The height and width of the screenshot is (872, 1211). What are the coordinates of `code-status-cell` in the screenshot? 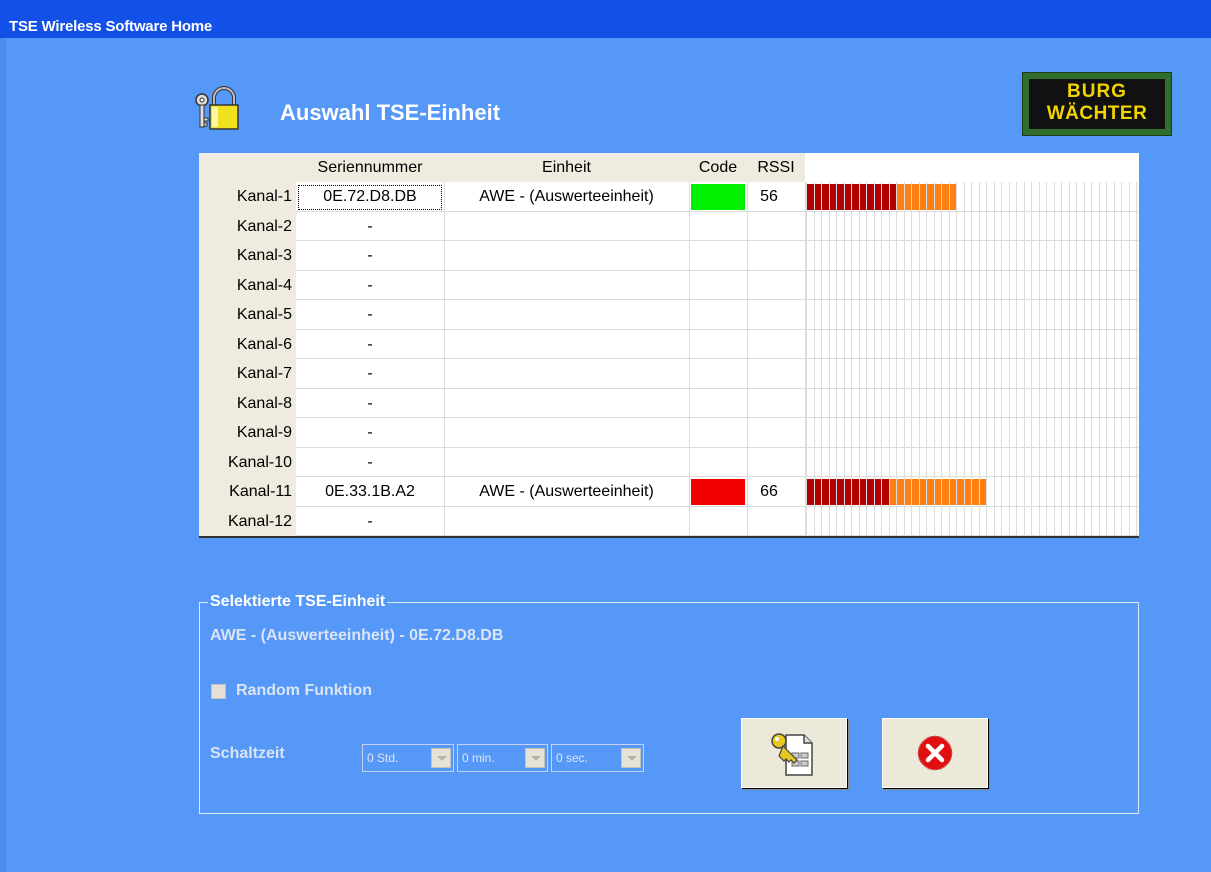 It's located at (718, 197).